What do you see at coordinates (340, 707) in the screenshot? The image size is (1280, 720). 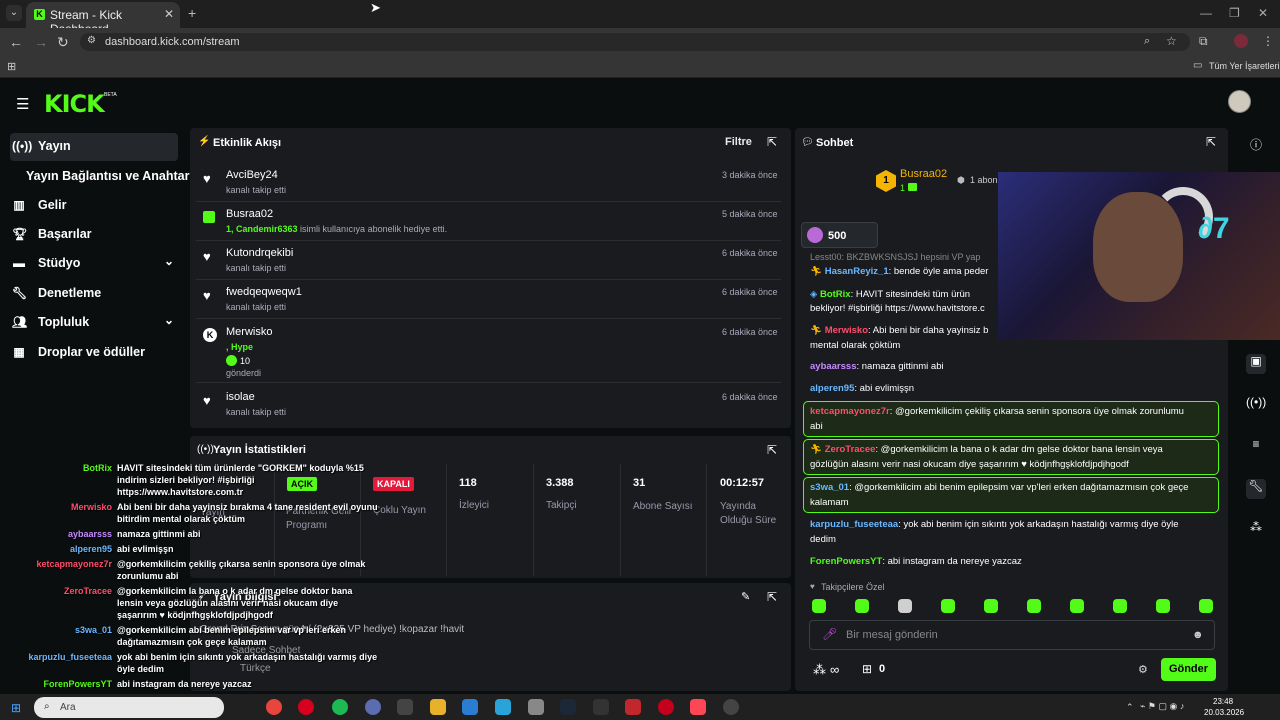 I see `spotify-icon` at bounding box center [340, 707].